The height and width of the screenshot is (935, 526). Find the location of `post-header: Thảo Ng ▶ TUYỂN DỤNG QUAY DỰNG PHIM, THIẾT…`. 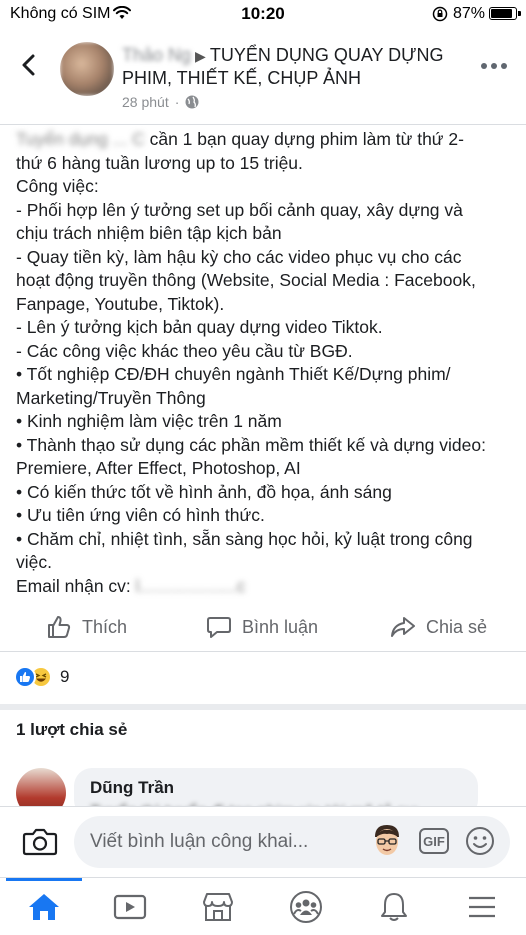

post-header: Thảo Ng ▶ TUYỂN DỤNG QUAY DỰNG PHIM, THIẾT… is located at coordinates (263, 76).